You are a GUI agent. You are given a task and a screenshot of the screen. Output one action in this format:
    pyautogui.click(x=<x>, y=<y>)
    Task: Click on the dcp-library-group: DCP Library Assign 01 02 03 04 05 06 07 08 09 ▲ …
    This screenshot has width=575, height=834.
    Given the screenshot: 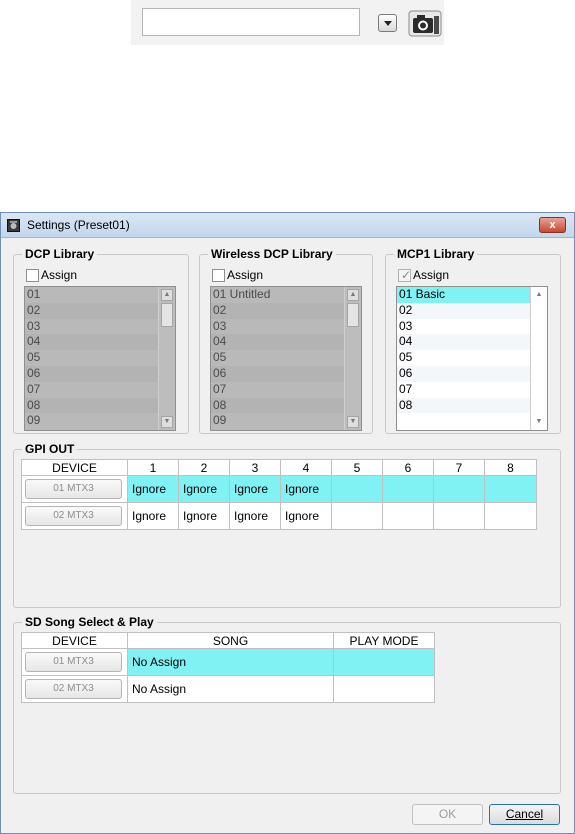 What is the action you would take?
    pyautogui.click(x=101, y=340)
    